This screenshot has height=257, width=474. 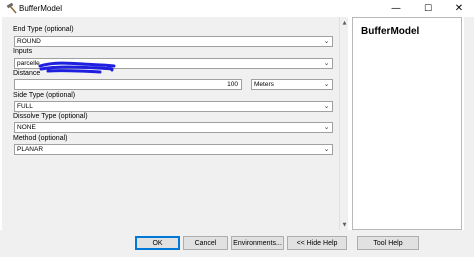 I want to click on vertical-scrollbar: ▲ ▼, so click(x=343, y=123).